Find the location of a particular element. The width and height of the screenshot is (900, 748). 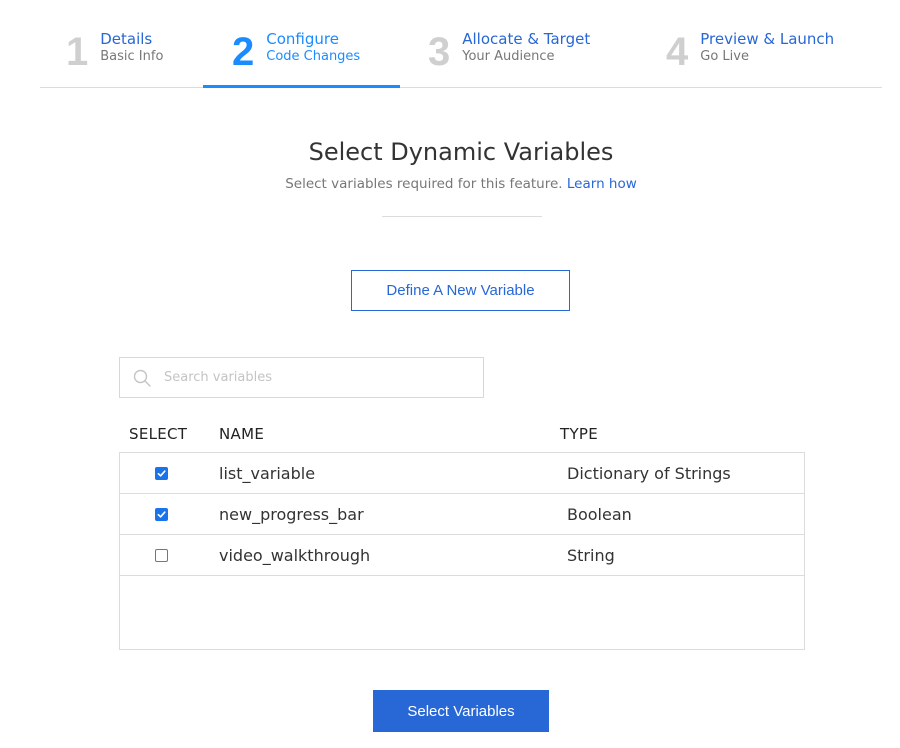

search-icon is located at coordinates (142, 378).